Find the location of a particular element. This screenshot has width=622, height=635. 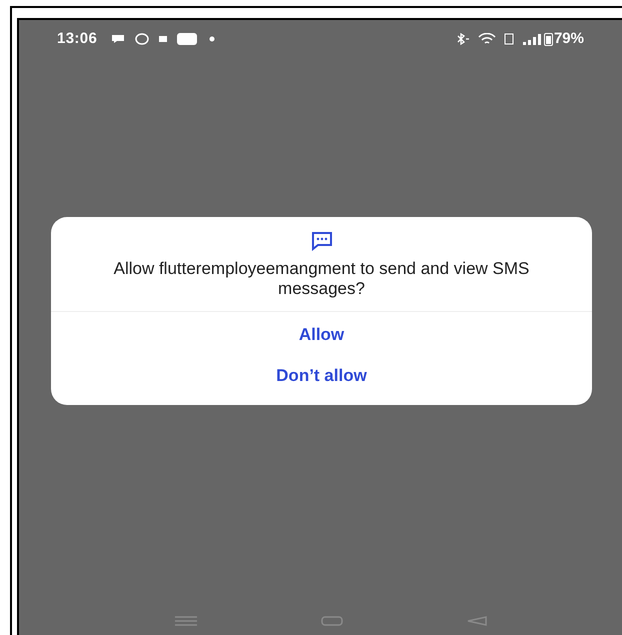

battery-icon is located at coordinates (548, 39).